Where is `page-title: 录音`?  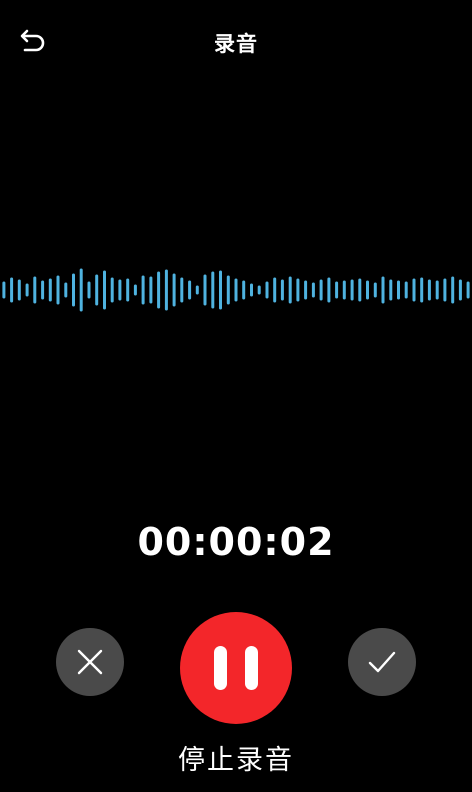
page-title: 录音 is located at coordinates (236, 44).